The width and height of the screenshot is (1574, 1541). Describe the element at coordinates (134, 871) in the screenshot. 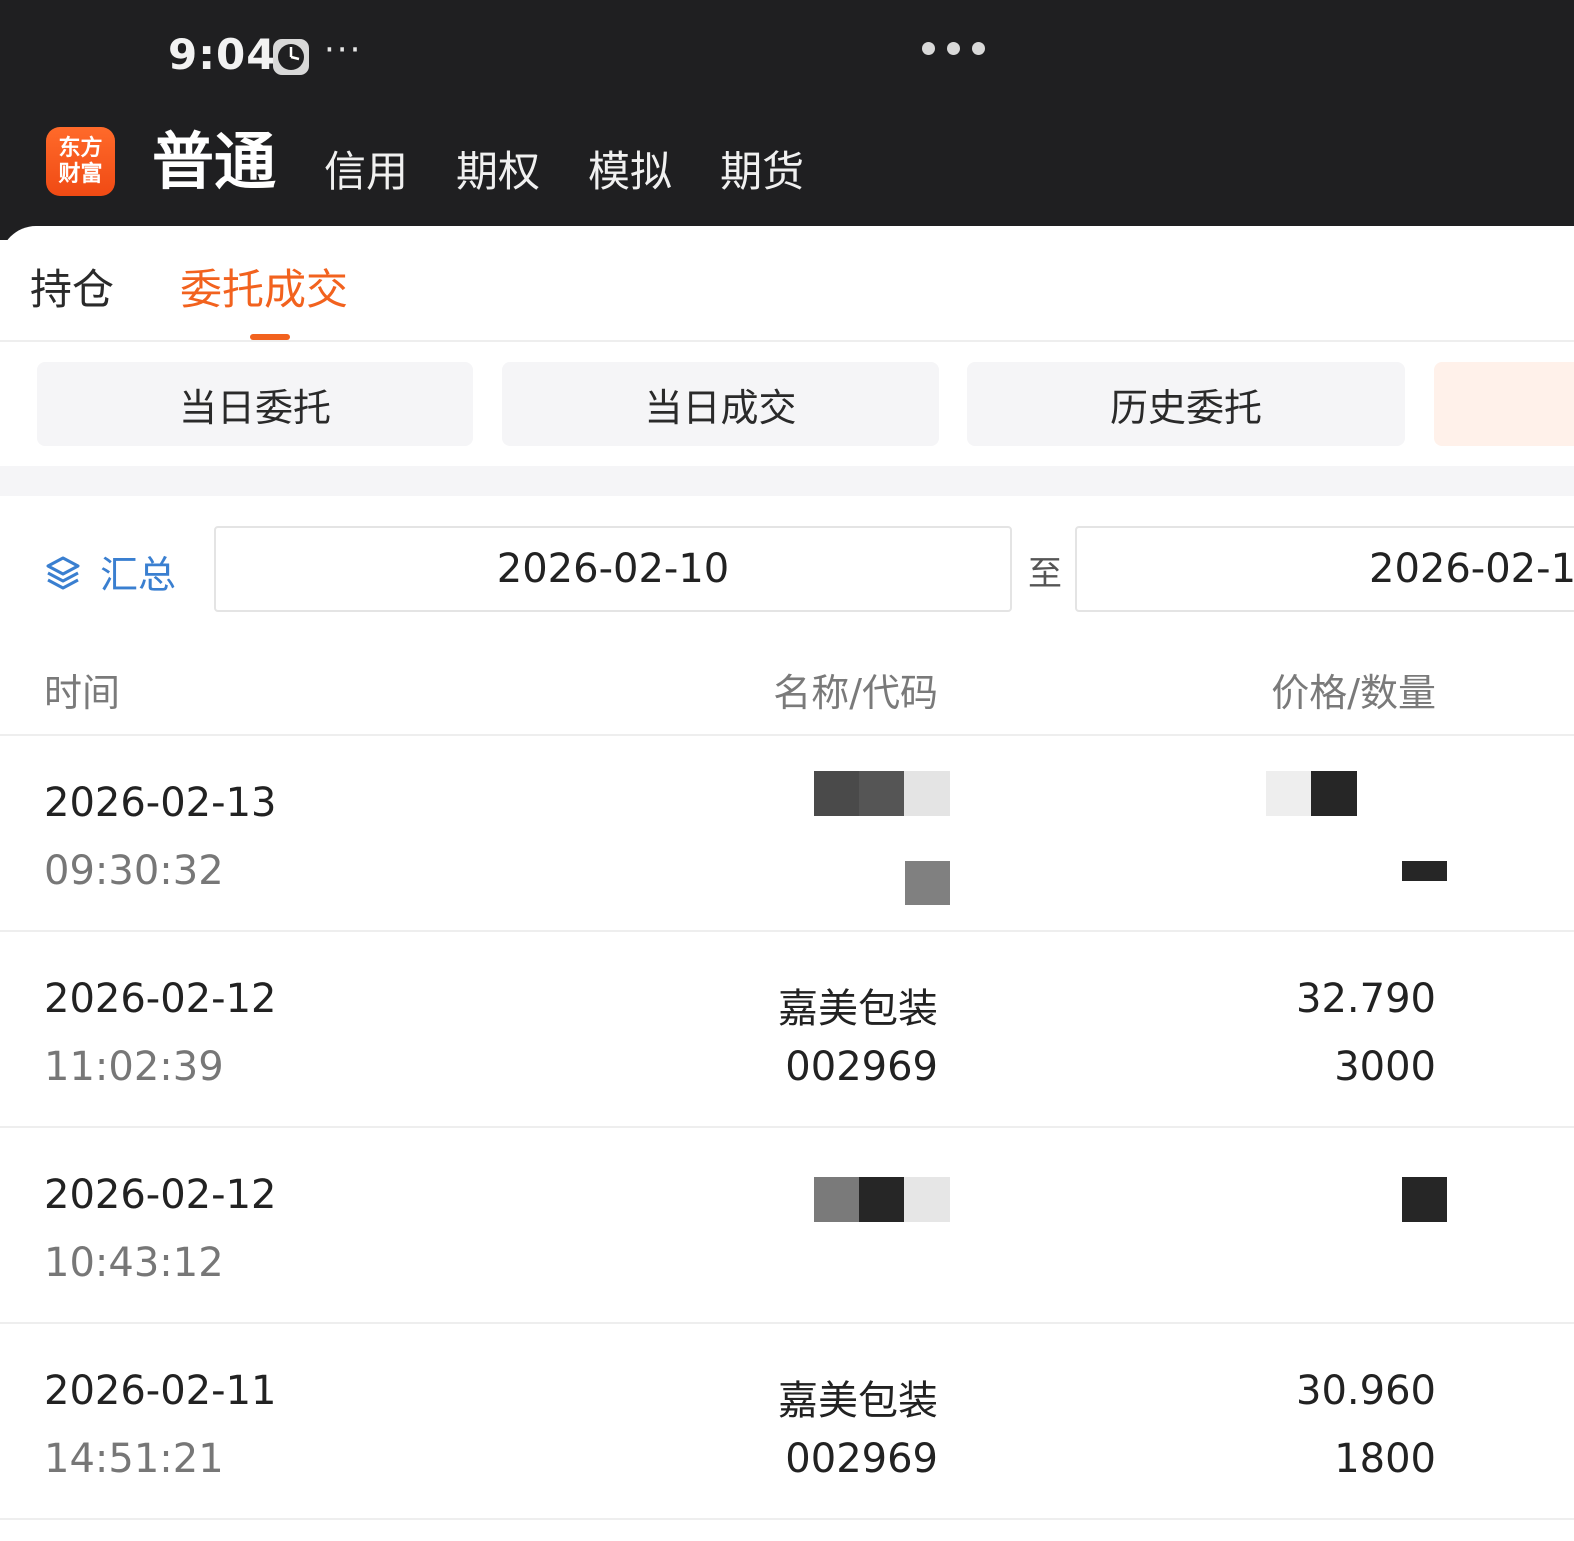

I see `row-time: 09:30:32` at that location.